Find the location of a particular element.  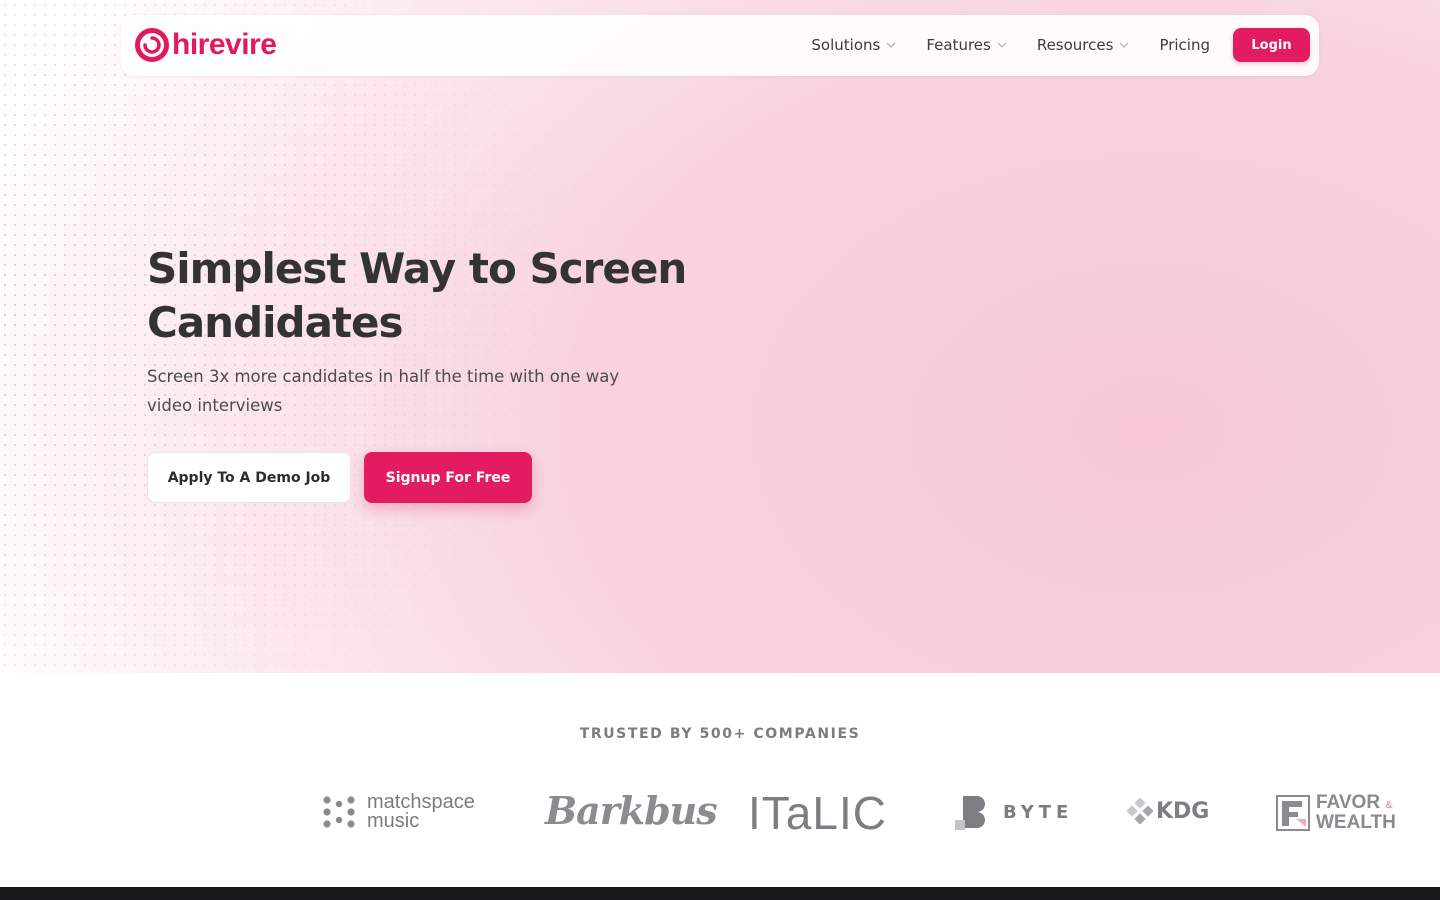

brand-logo: hirevire is located at coordinates (205, 45).